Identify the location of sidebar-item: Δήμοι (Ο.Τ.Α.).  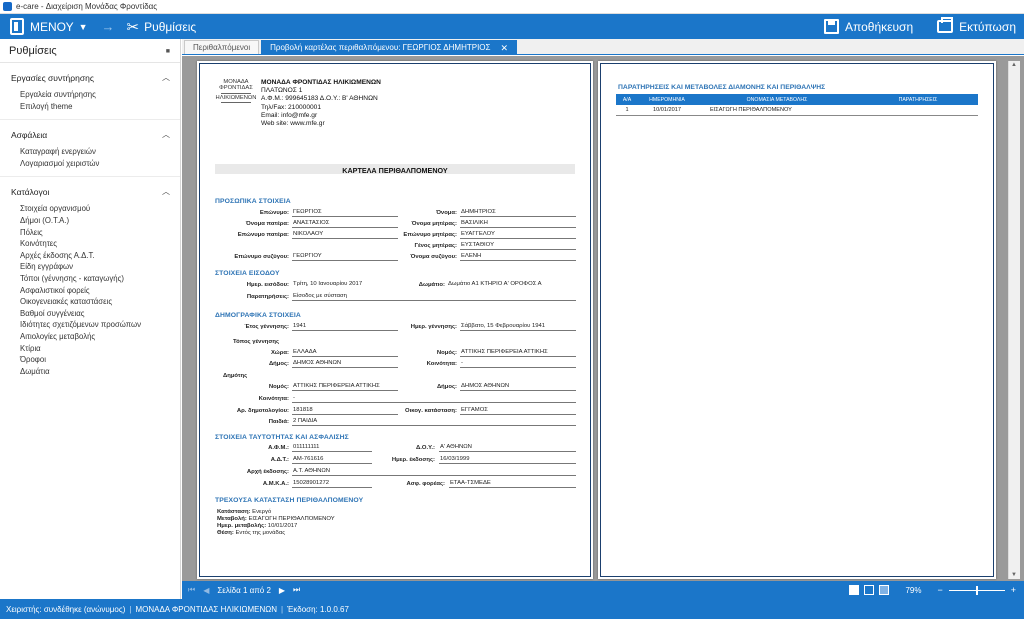
(90, 221).